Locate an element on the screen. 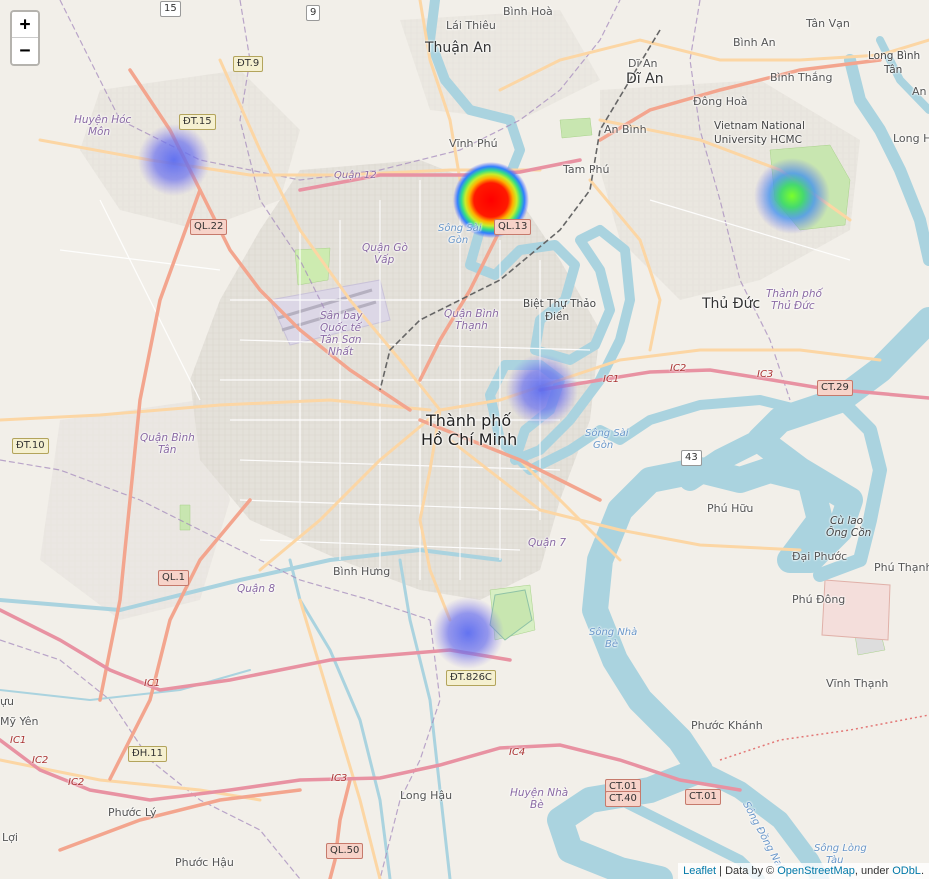  attribution-sep-2: , under is located at coordinates (873, 871).